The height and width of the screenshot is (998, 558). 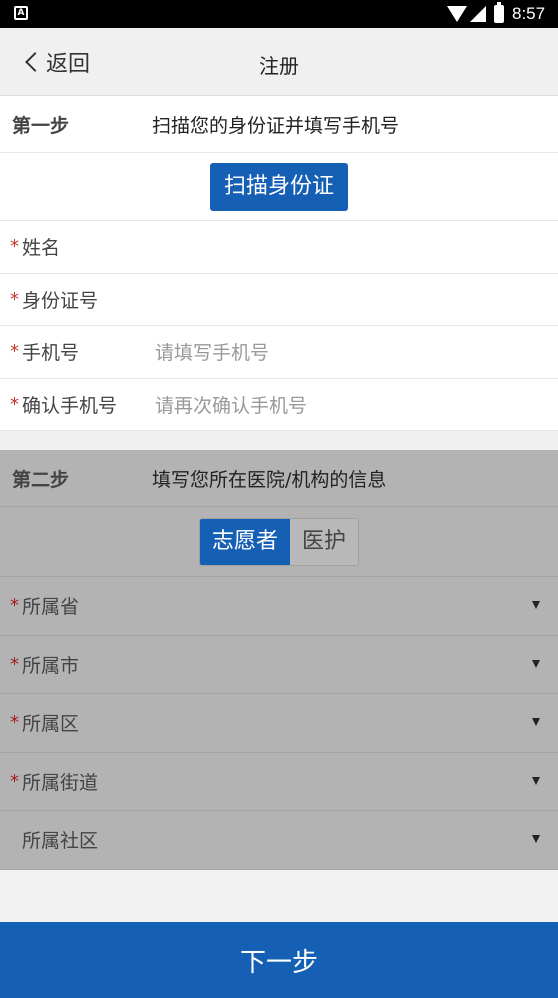 I want to click on district-label: 所属区, so click(x=51, y=724).